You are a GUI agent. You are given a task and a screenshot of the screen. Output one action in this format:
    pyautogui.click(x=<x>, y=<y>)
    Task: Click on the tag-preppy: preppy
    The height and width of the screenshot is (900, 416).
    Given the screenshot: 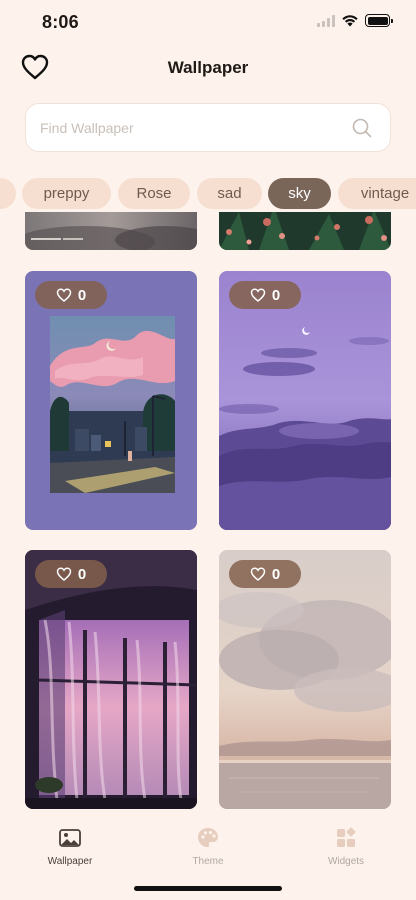 What is the action you would take?
    pyautogui.click(x=66, y=193)
    